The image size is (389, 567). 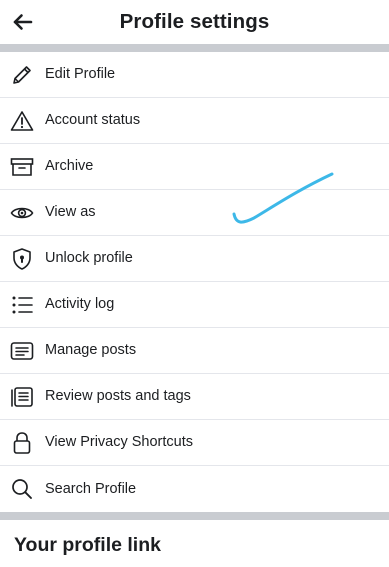 What do you see at coordinates (22, 259) in the screenshot?
I see `lock-shield-icon` at bounding box center [22, 259].